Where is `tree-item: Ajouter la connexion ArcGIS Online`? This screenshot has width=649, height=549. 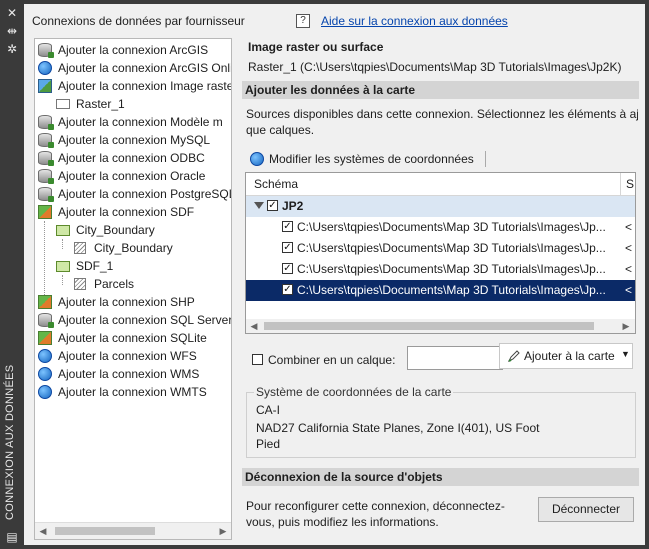 tree-item: Ajouter la connexion ArcGIS Online is located at coordinates (133, 68).